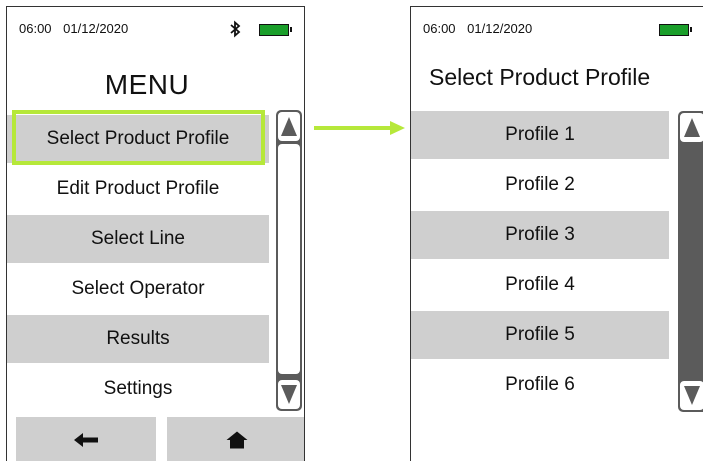 This screenshot has width=703, height=461. What do you see at coordinates (138, 289) in the screenshot?
I see `menu-item-select-operator: Select Operator` at bounding box center [138, 289].